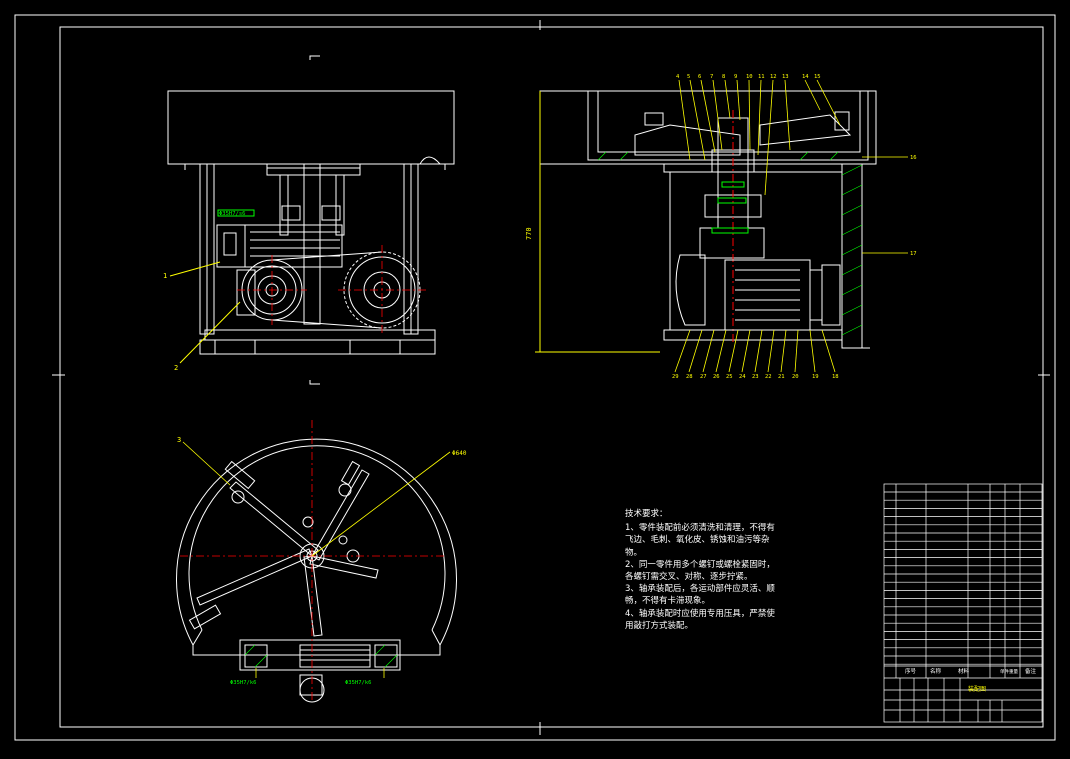 The height and width of the screenshot is (759, 1070). I want to click on section-label-top: 12, so click(773, 77).